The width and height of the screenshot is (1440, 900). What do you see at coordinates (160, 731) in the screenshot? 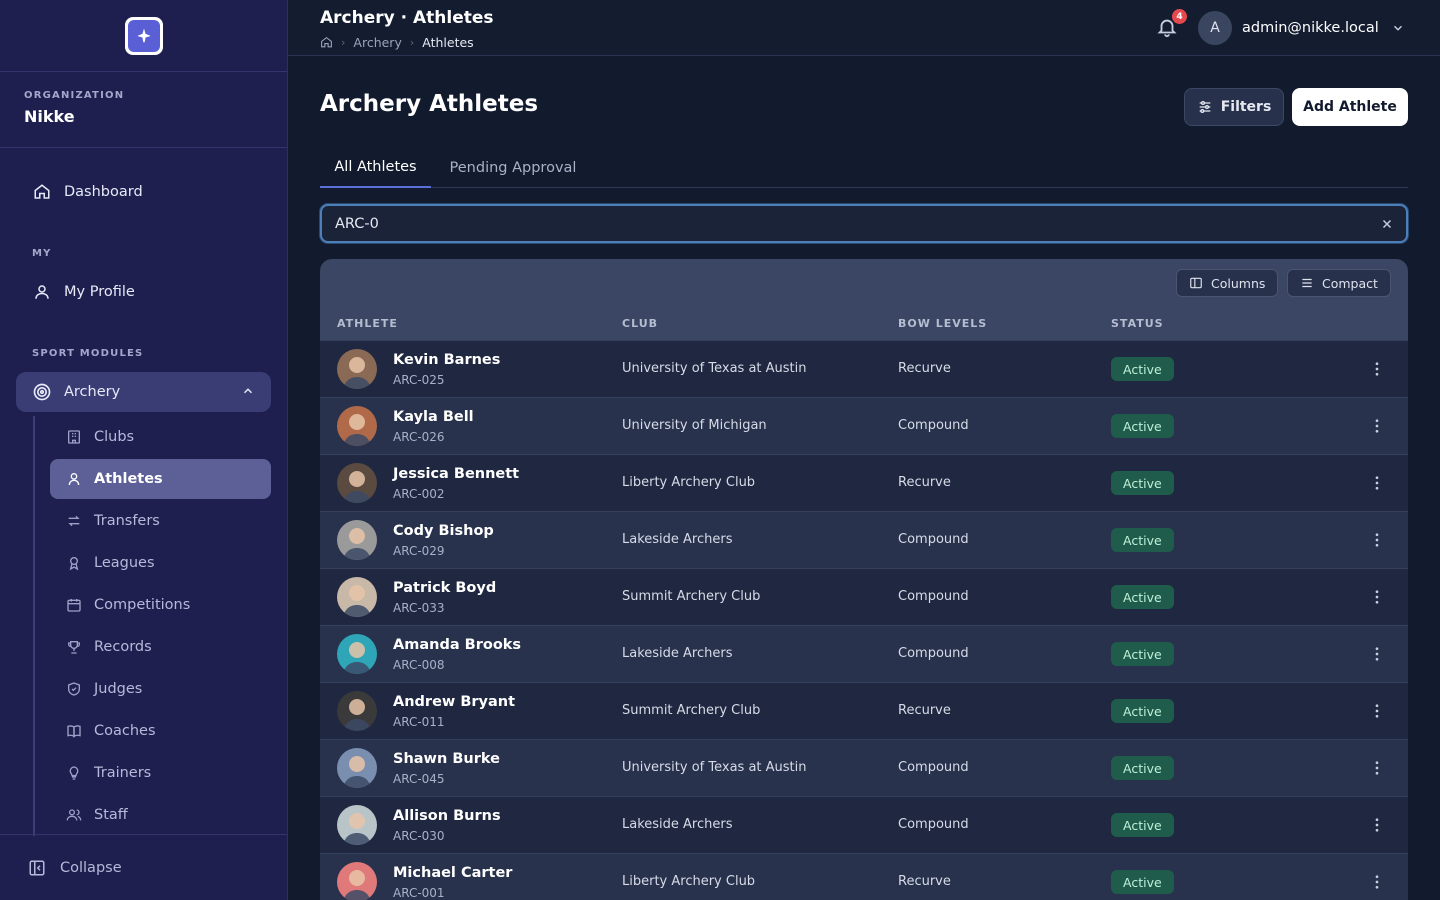
I see `sidebar-item-coaches: Coaches` at bounding box center [160, 731].